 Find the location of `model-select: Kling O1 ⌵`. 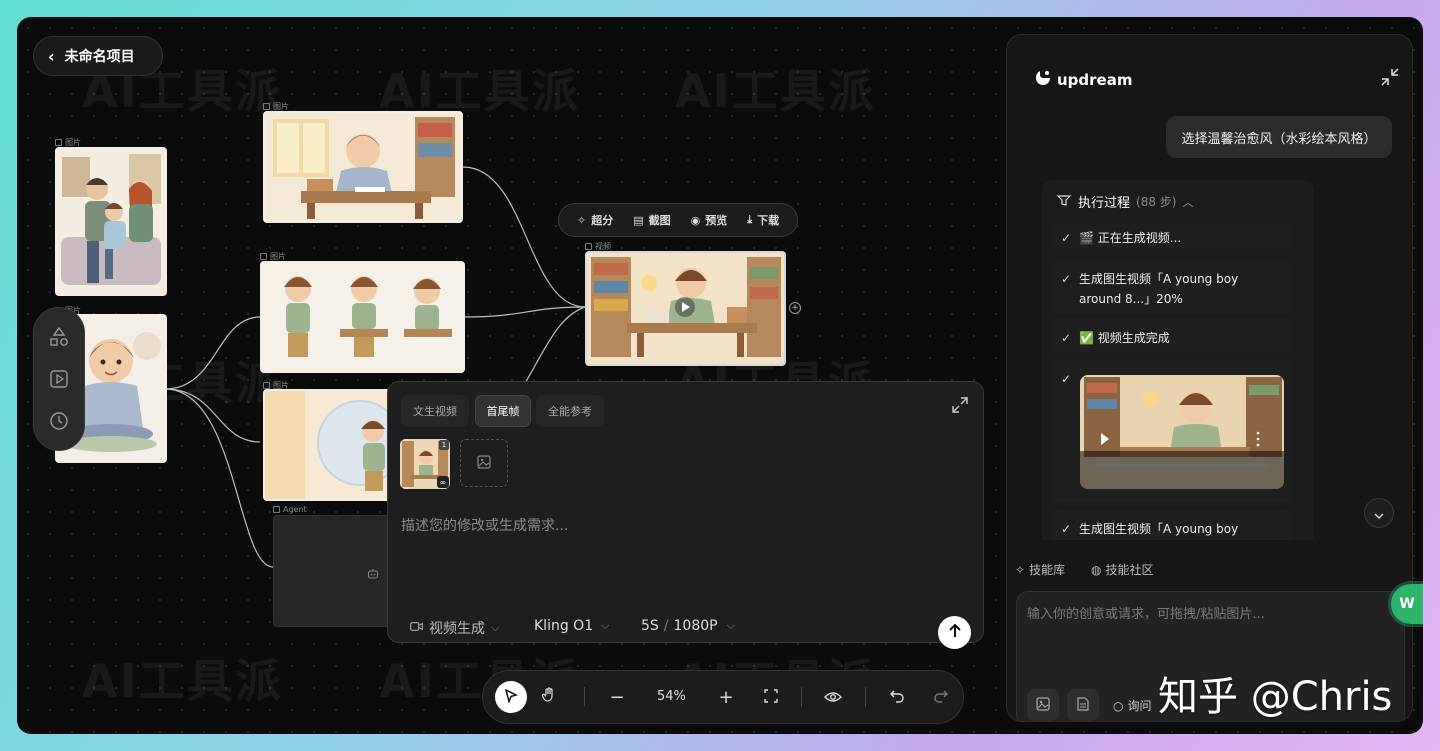

model-select: Kling O1 ⌵ is located at coordinates (571, 626).